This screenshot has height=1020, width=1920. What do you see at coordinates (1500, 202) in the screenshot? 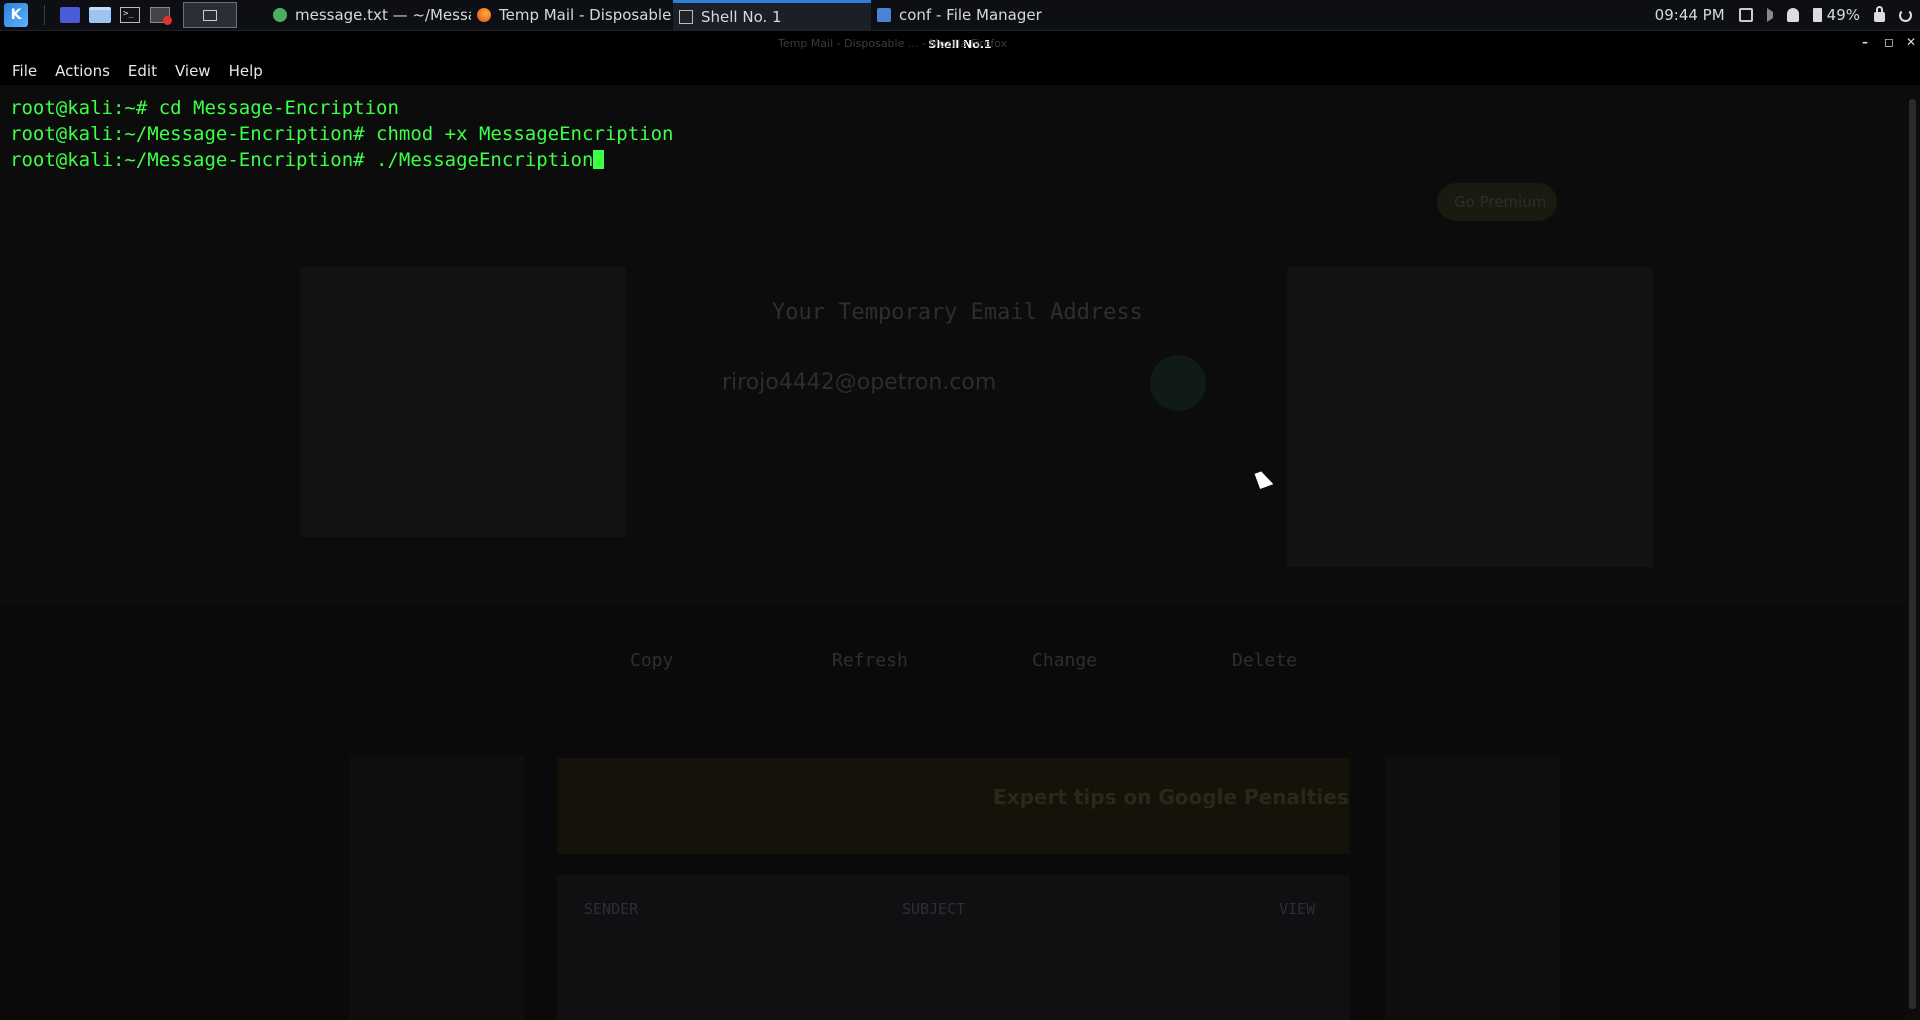
I see `ghost-premium-label: Go Premium` at bounding box center [1500, 202].